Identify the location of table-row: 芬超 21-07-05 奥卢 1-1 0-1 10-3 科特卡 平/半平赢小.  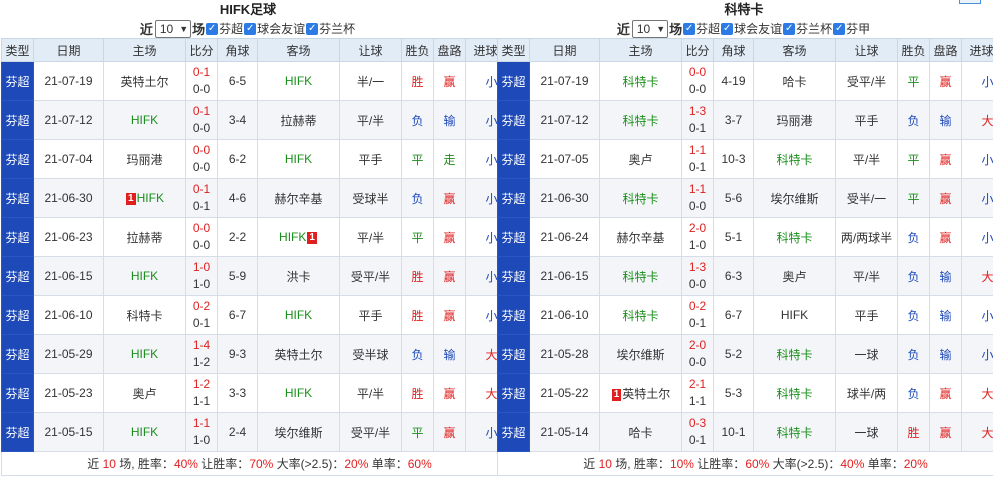
(745, 159).